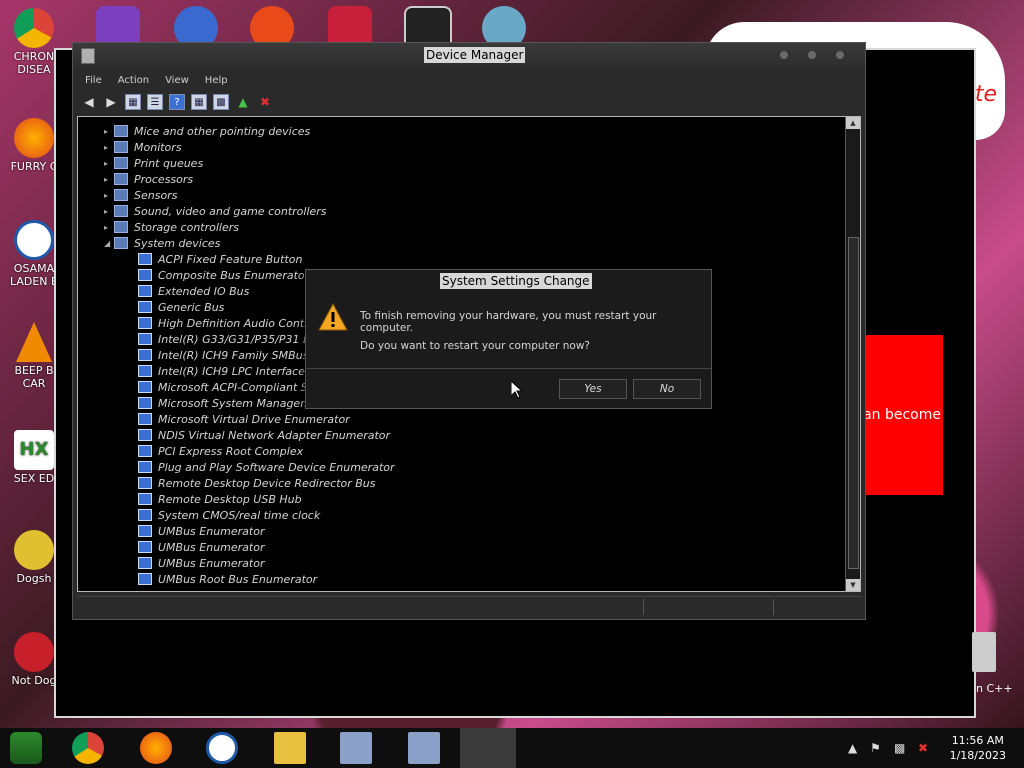 The image size is (1024, 768). What do you see at coordinates (228, 323) in the screenshot?
I see `tree-device-item: High Definition Audio Control` at bounding box center [228, 323].